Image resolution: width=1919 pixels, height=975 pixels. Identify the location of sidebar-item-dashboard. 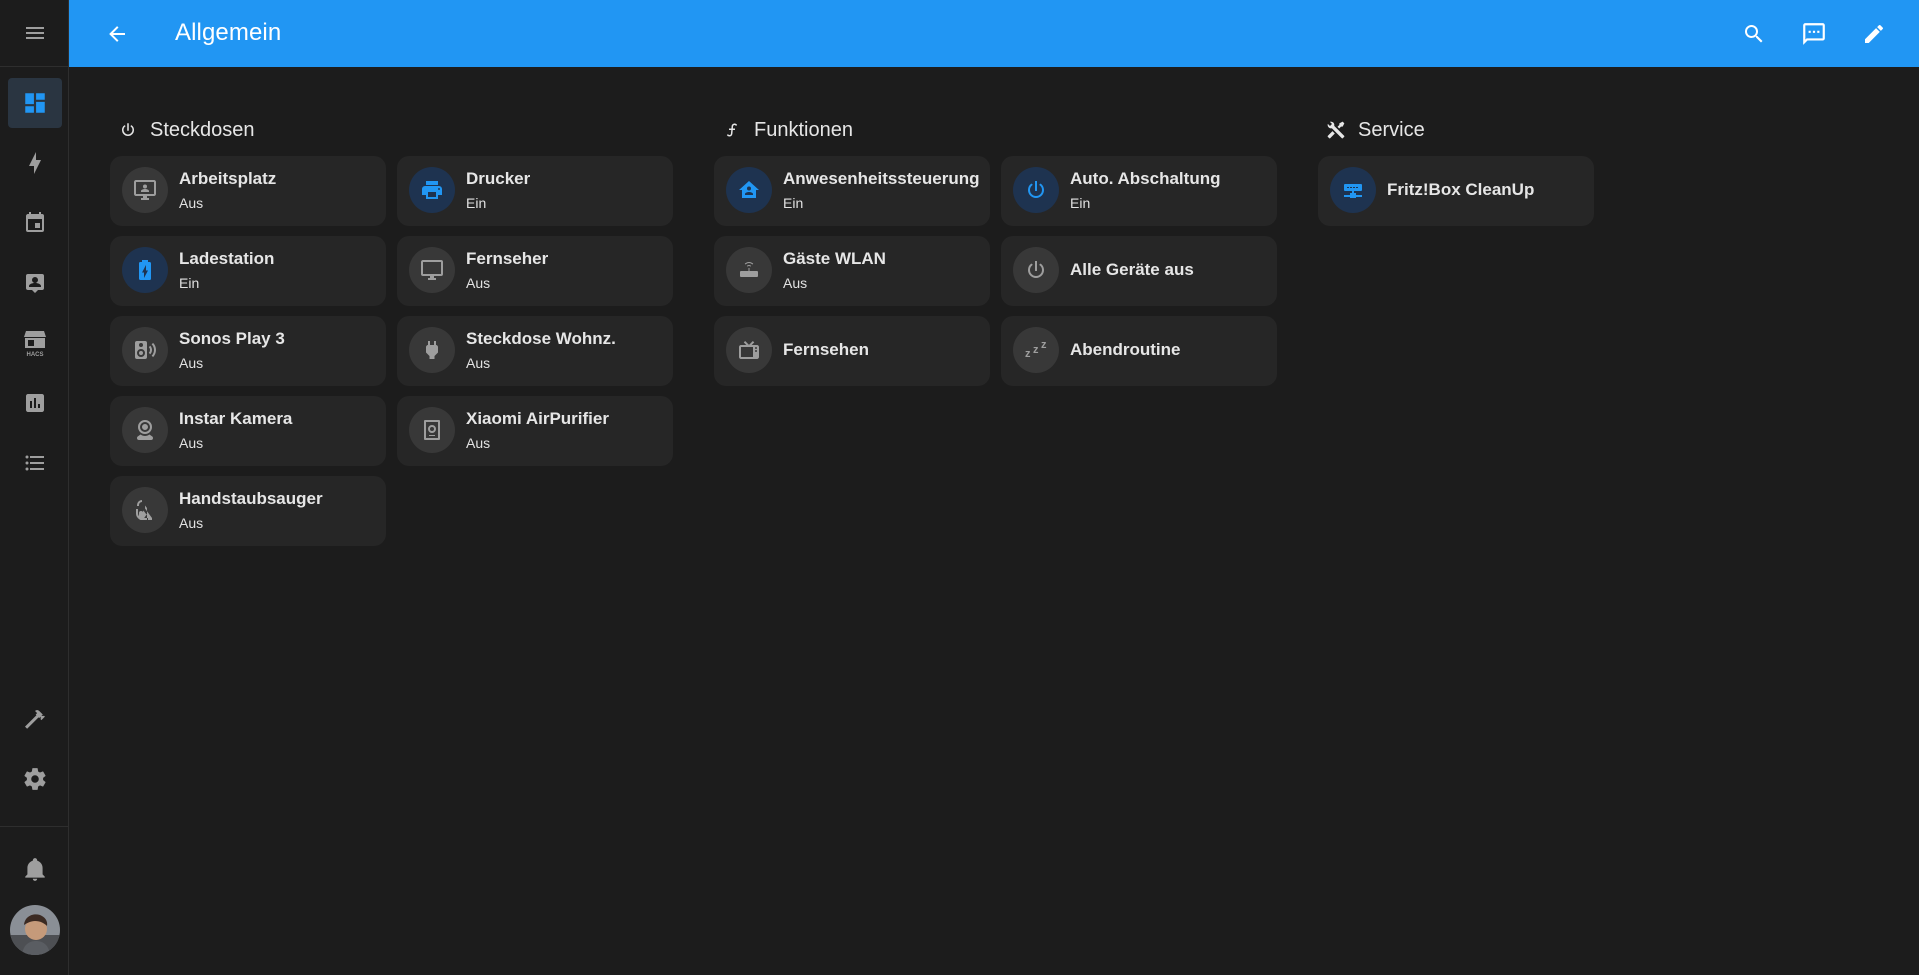
(35, 103).